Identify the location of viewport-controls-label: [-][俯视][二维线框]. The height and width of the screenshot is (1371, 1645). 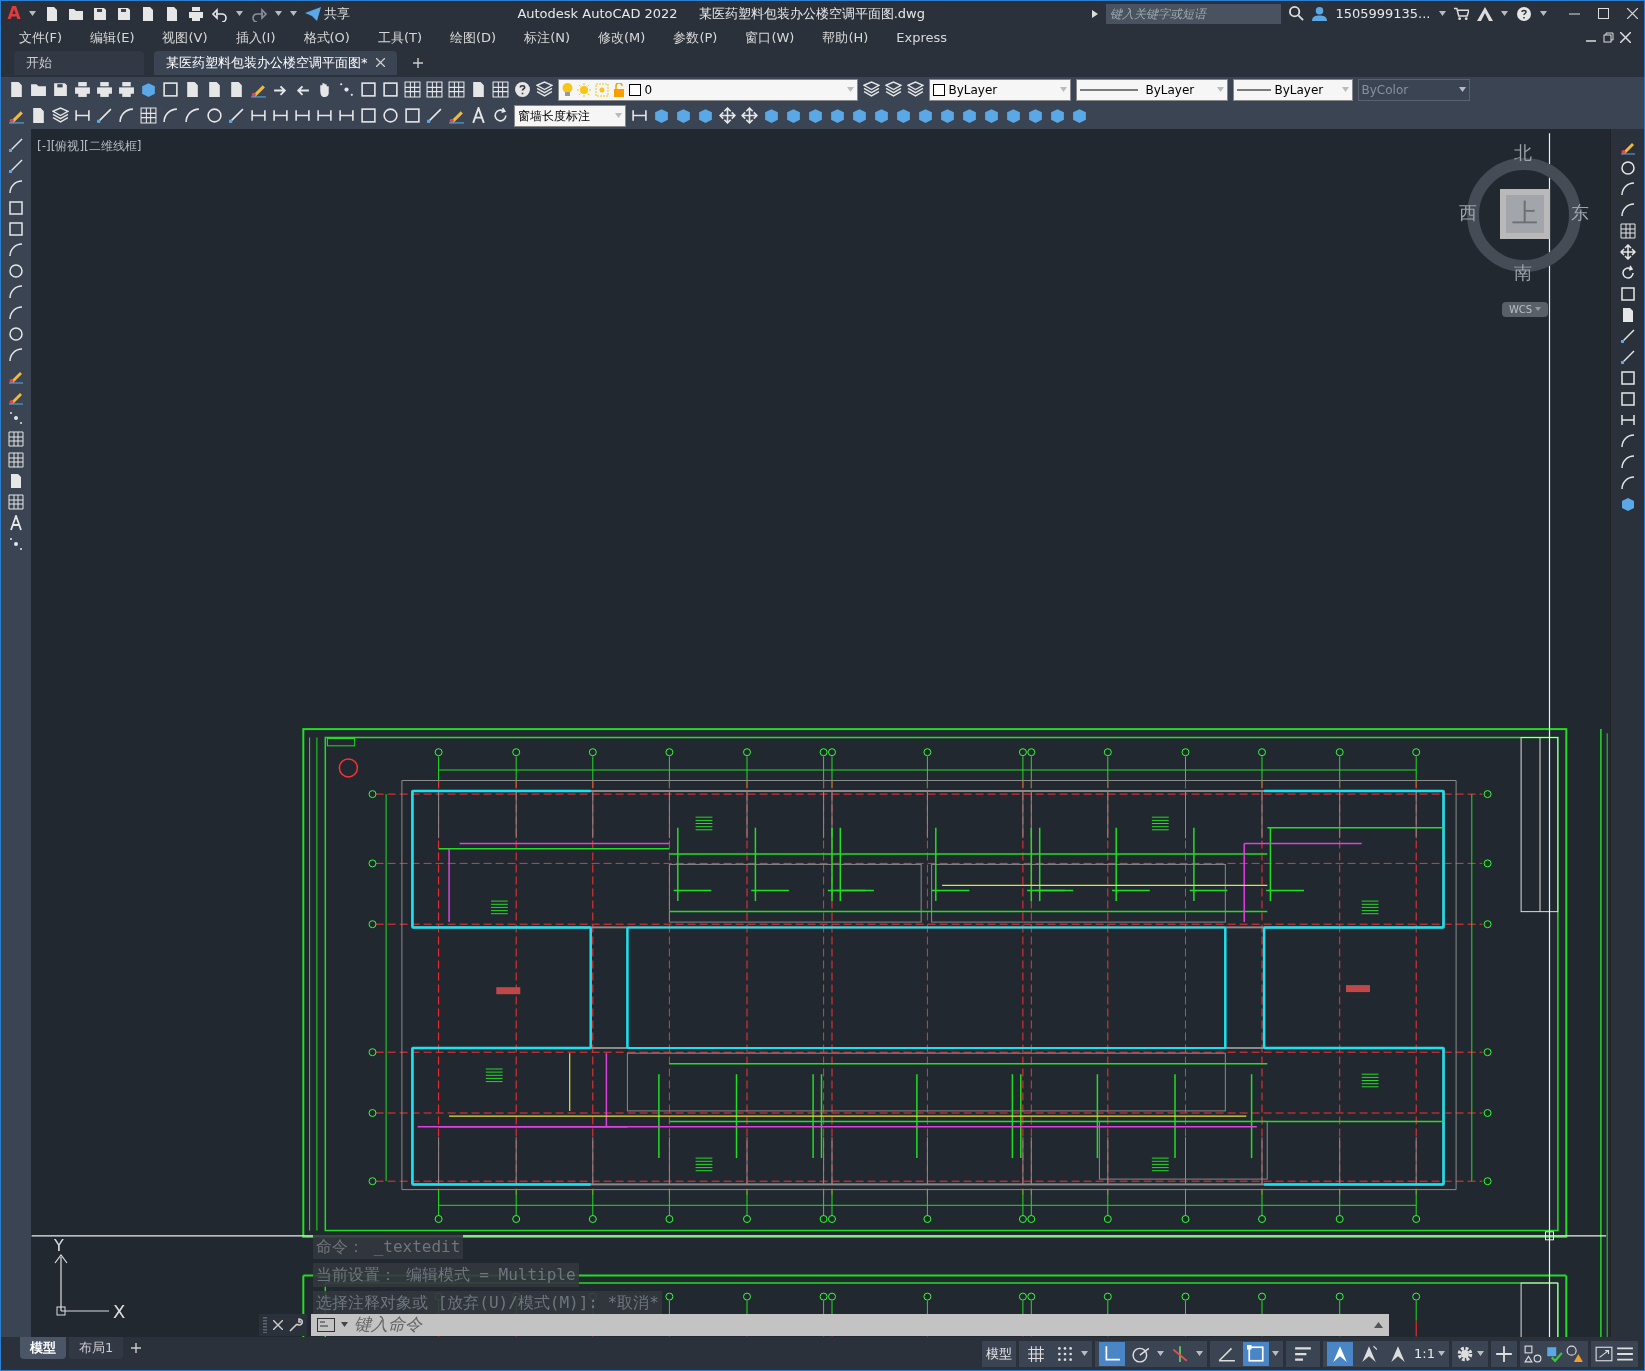
(89, 145).